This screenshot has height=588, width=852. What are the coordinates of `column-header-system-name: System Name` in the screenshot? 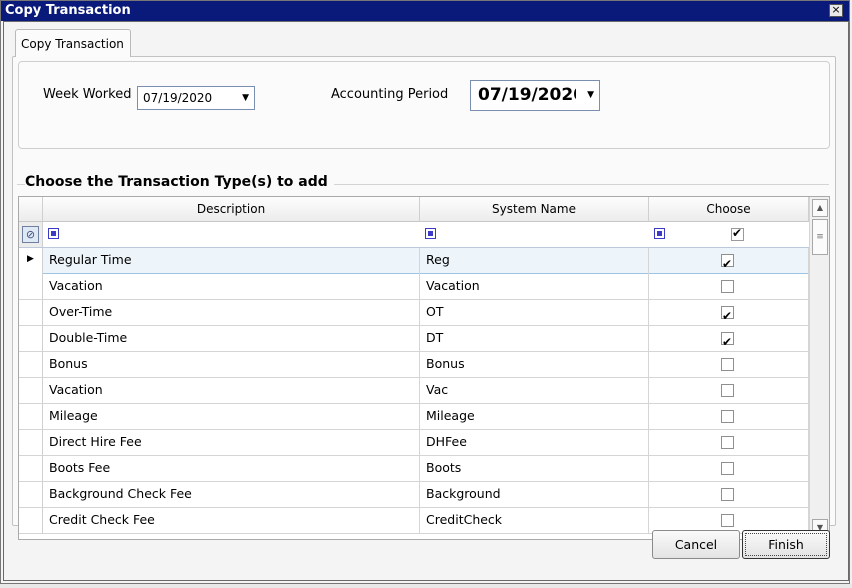 It's located at (534, 209).